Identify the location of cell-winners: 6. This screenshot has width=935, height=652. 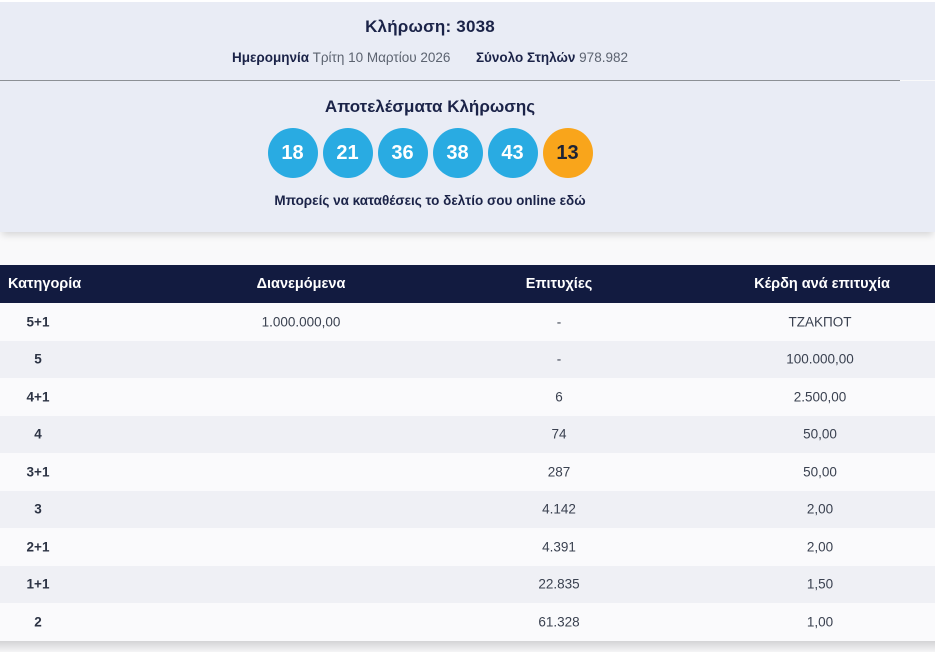
(559, 397).